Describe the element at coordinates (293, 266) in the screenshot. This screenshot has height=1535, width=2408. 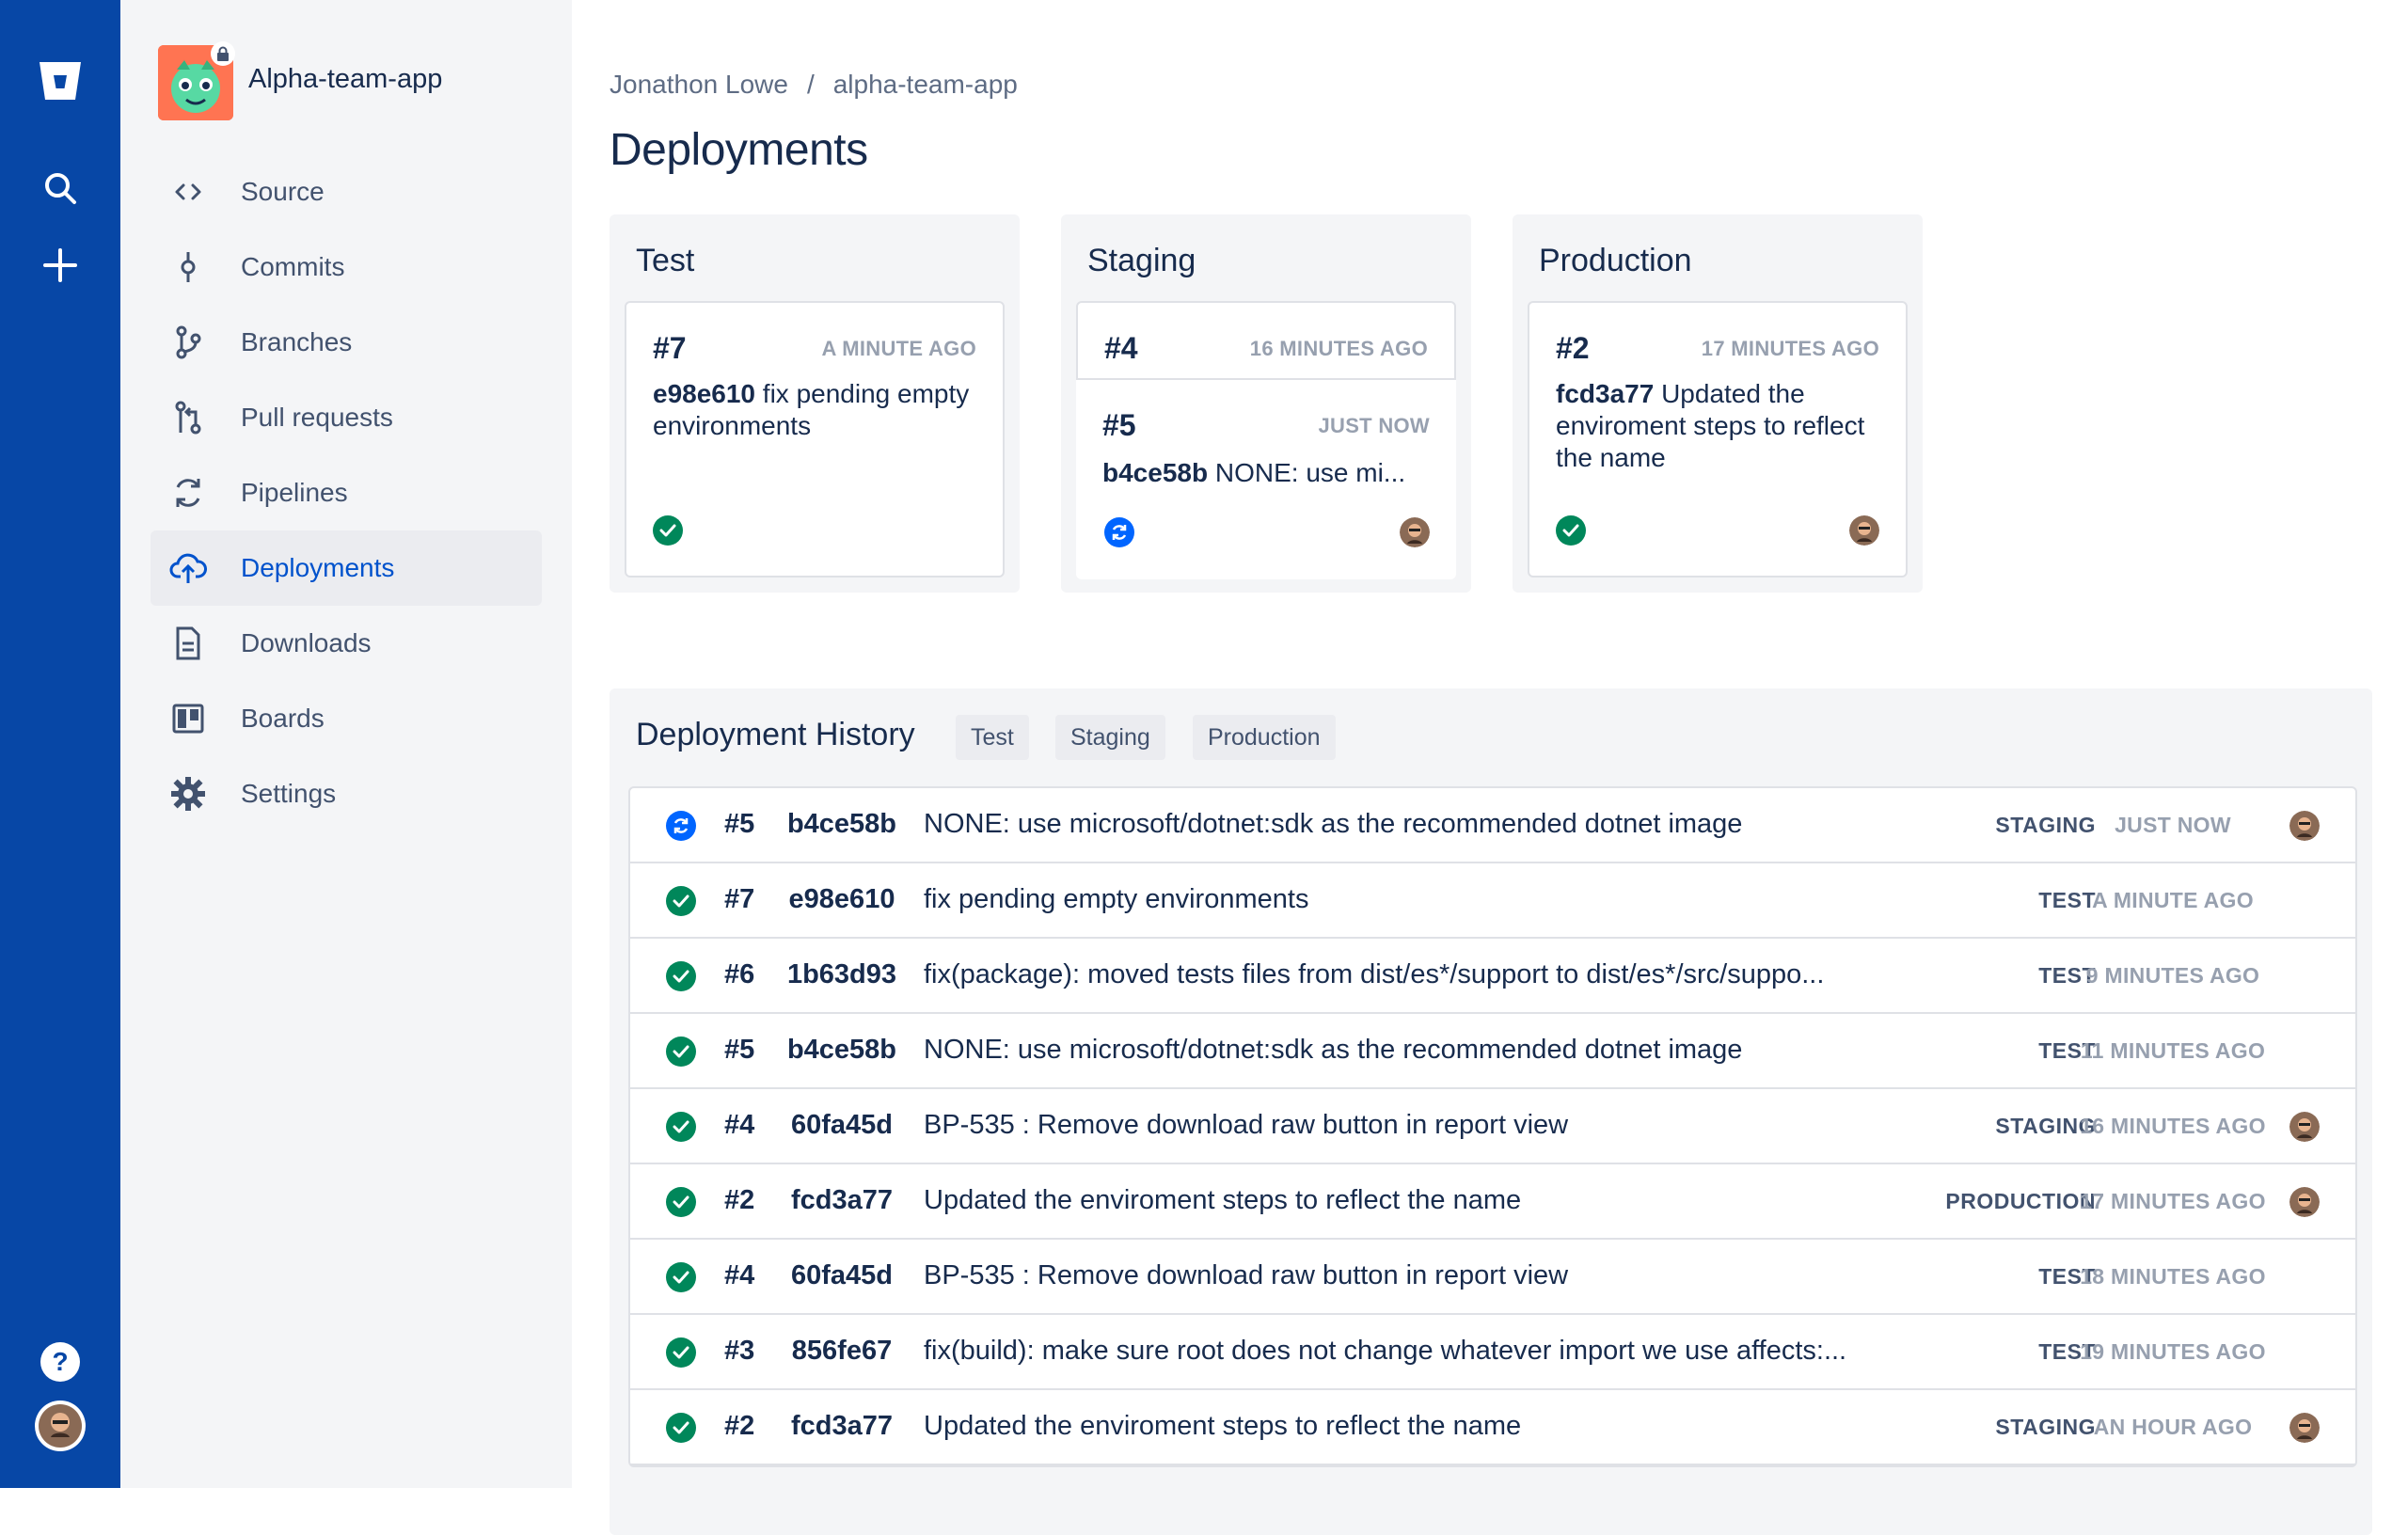
I see `sidebar-item-label: Commits` at that location.